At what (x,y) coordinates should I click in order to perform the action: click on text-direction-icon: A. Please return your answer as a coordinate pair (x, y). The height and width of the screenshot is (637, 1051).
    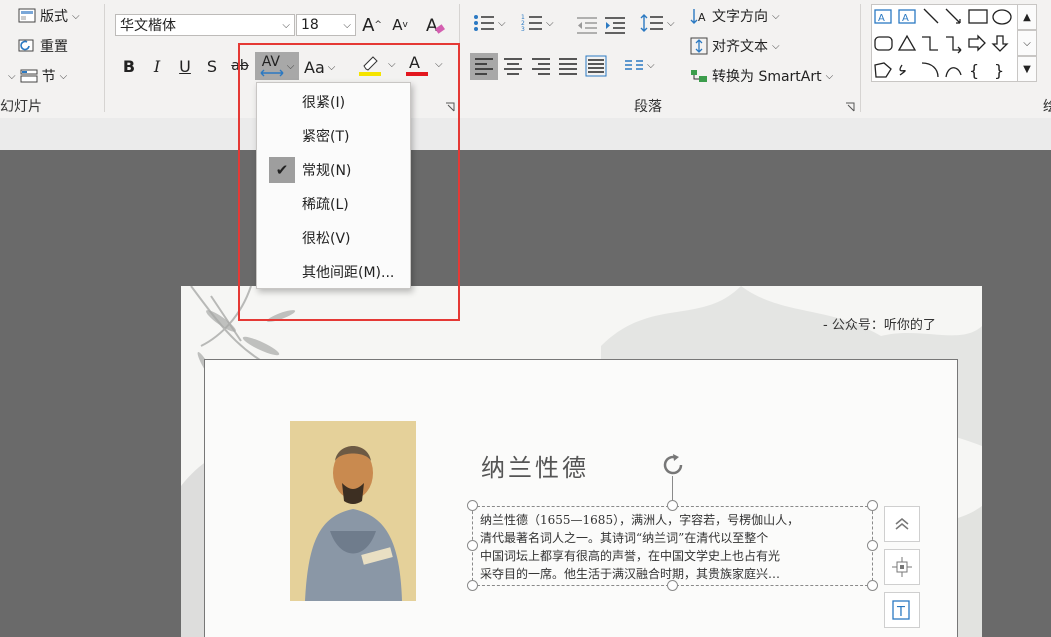
    Looking at the image, I should click on (698, 16).